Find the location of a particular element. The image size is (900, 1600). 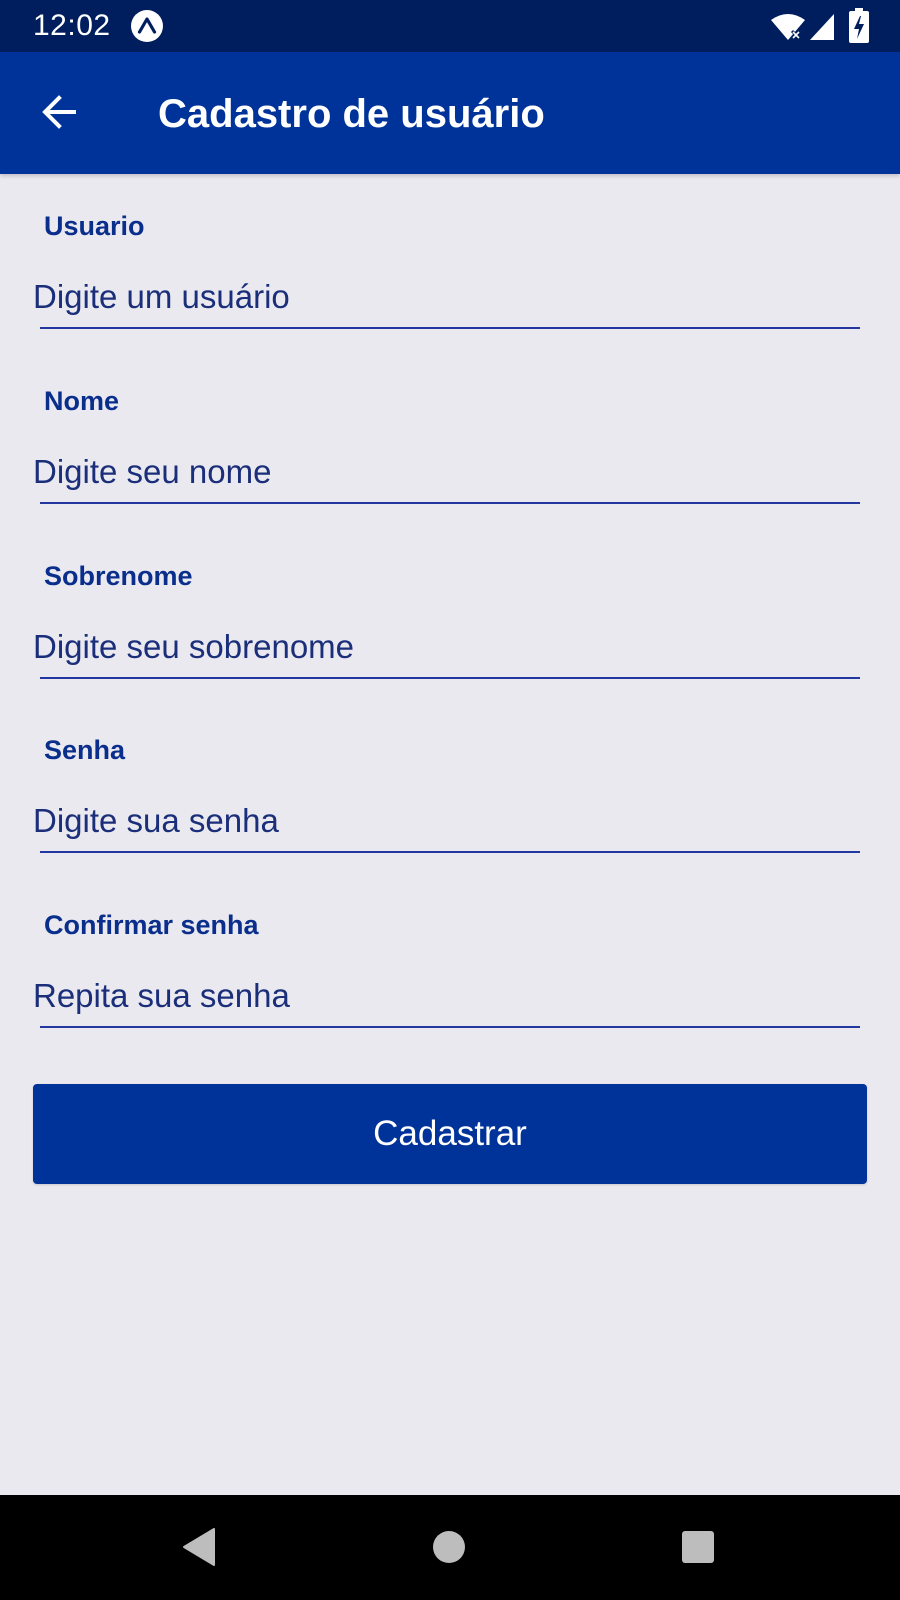

signal-icon is located at coordinates (822, 27).